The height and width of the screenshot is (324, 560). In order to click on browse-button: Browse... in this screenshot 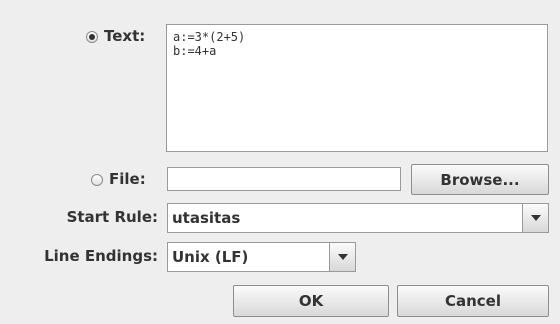, I will do `click(480, 179)`.